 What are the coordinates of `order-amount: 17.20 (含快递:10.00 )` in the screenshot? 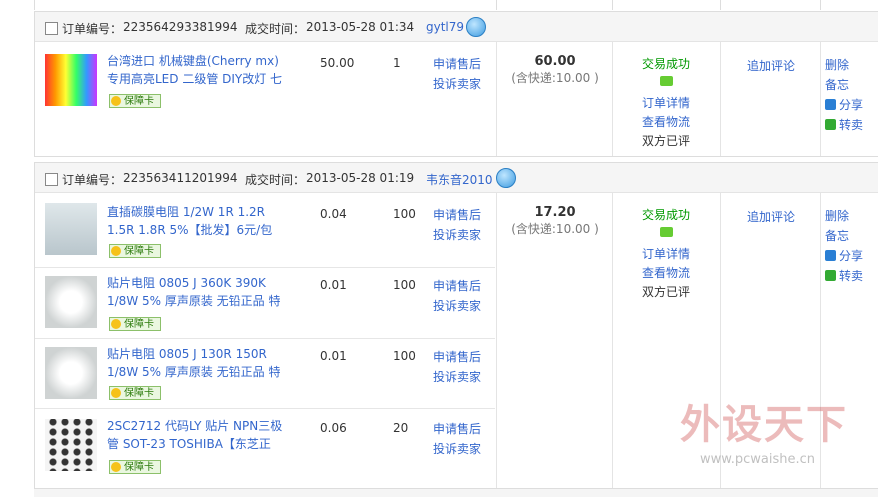 It's located at (555, 221).